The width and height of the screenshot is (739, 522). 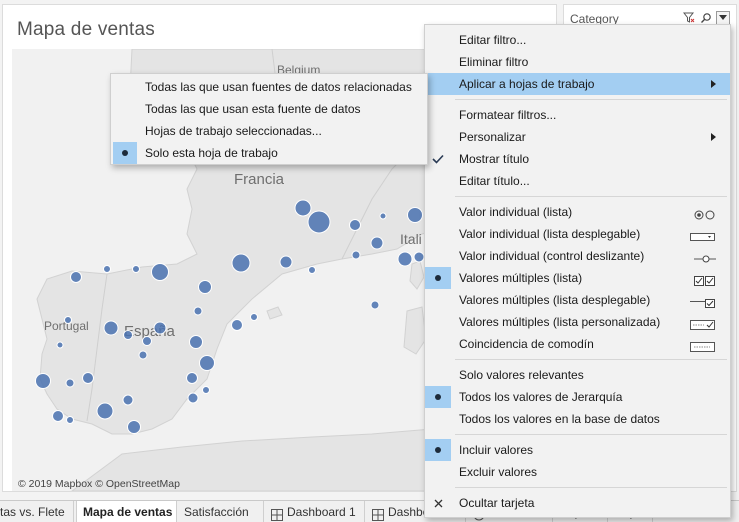 I want to click on menu-item-label: Valores múltiples (lista personalizada), so click(x=560, y=322).